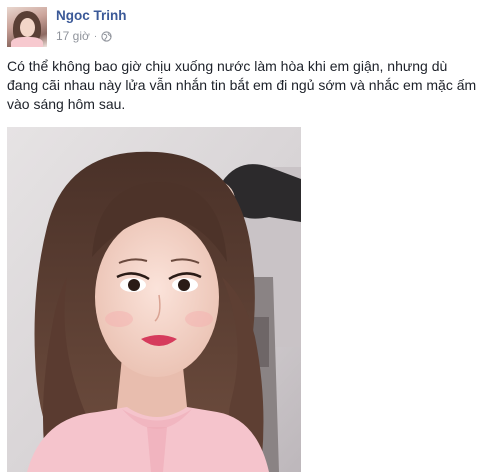 Image resolution: width=489 pixels, height=472 pixels. I want to click on globe-icon, so click(106, 36).